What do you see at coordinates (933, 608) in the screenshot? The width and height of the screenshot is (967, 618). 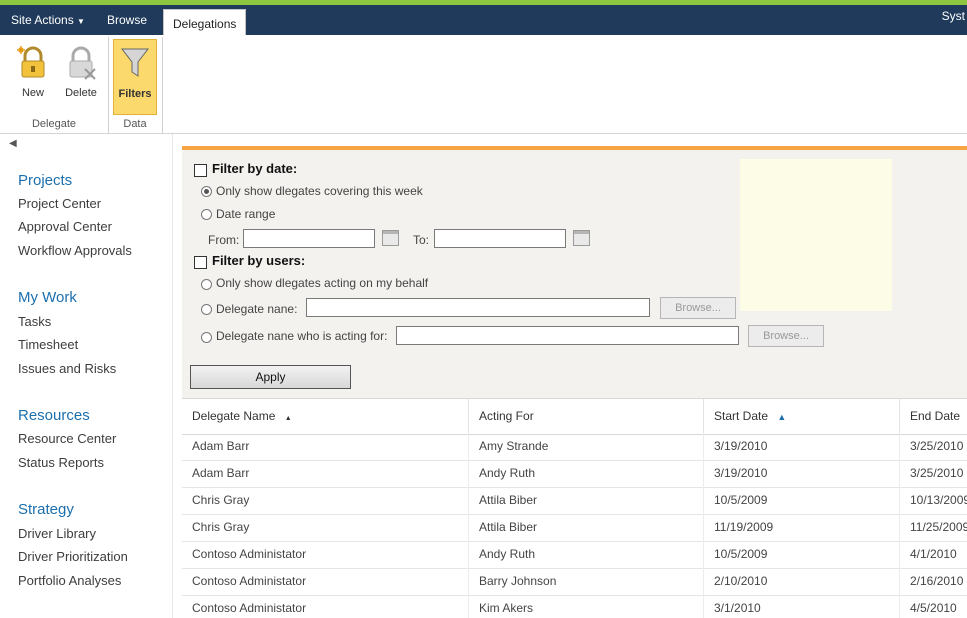 I see `cell-end-date: 4/5/2010` at bounding box center [933, 608].